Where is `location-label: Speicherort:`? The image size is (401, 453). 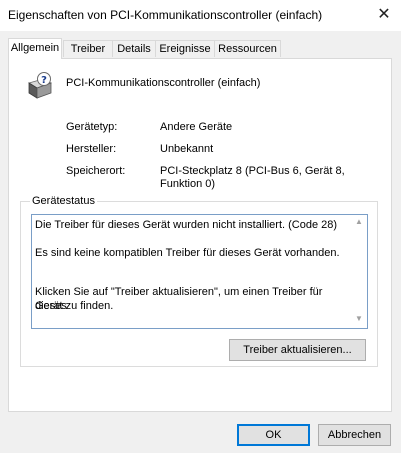 location-label: Speicherort: is located at coordinates (96, 171).